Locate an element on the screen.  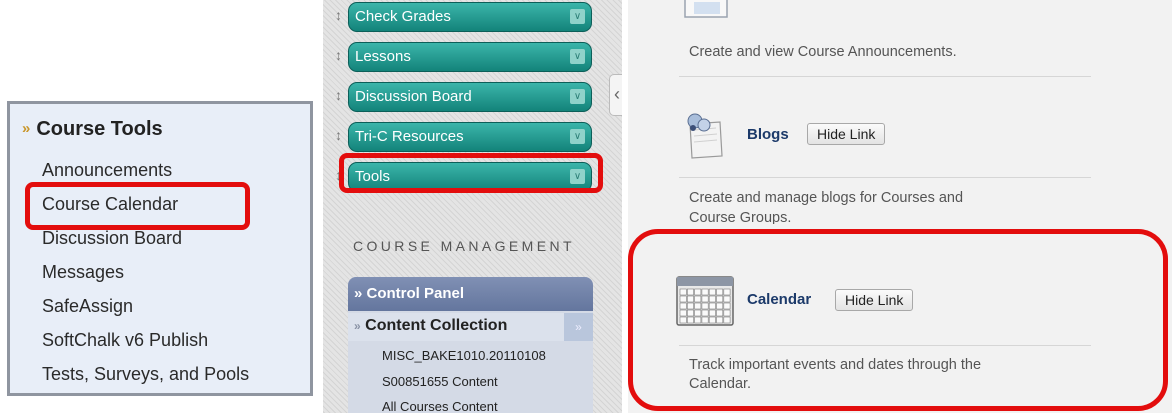
course-tools-header: » Course Tools is located at coordinates (92, 129).